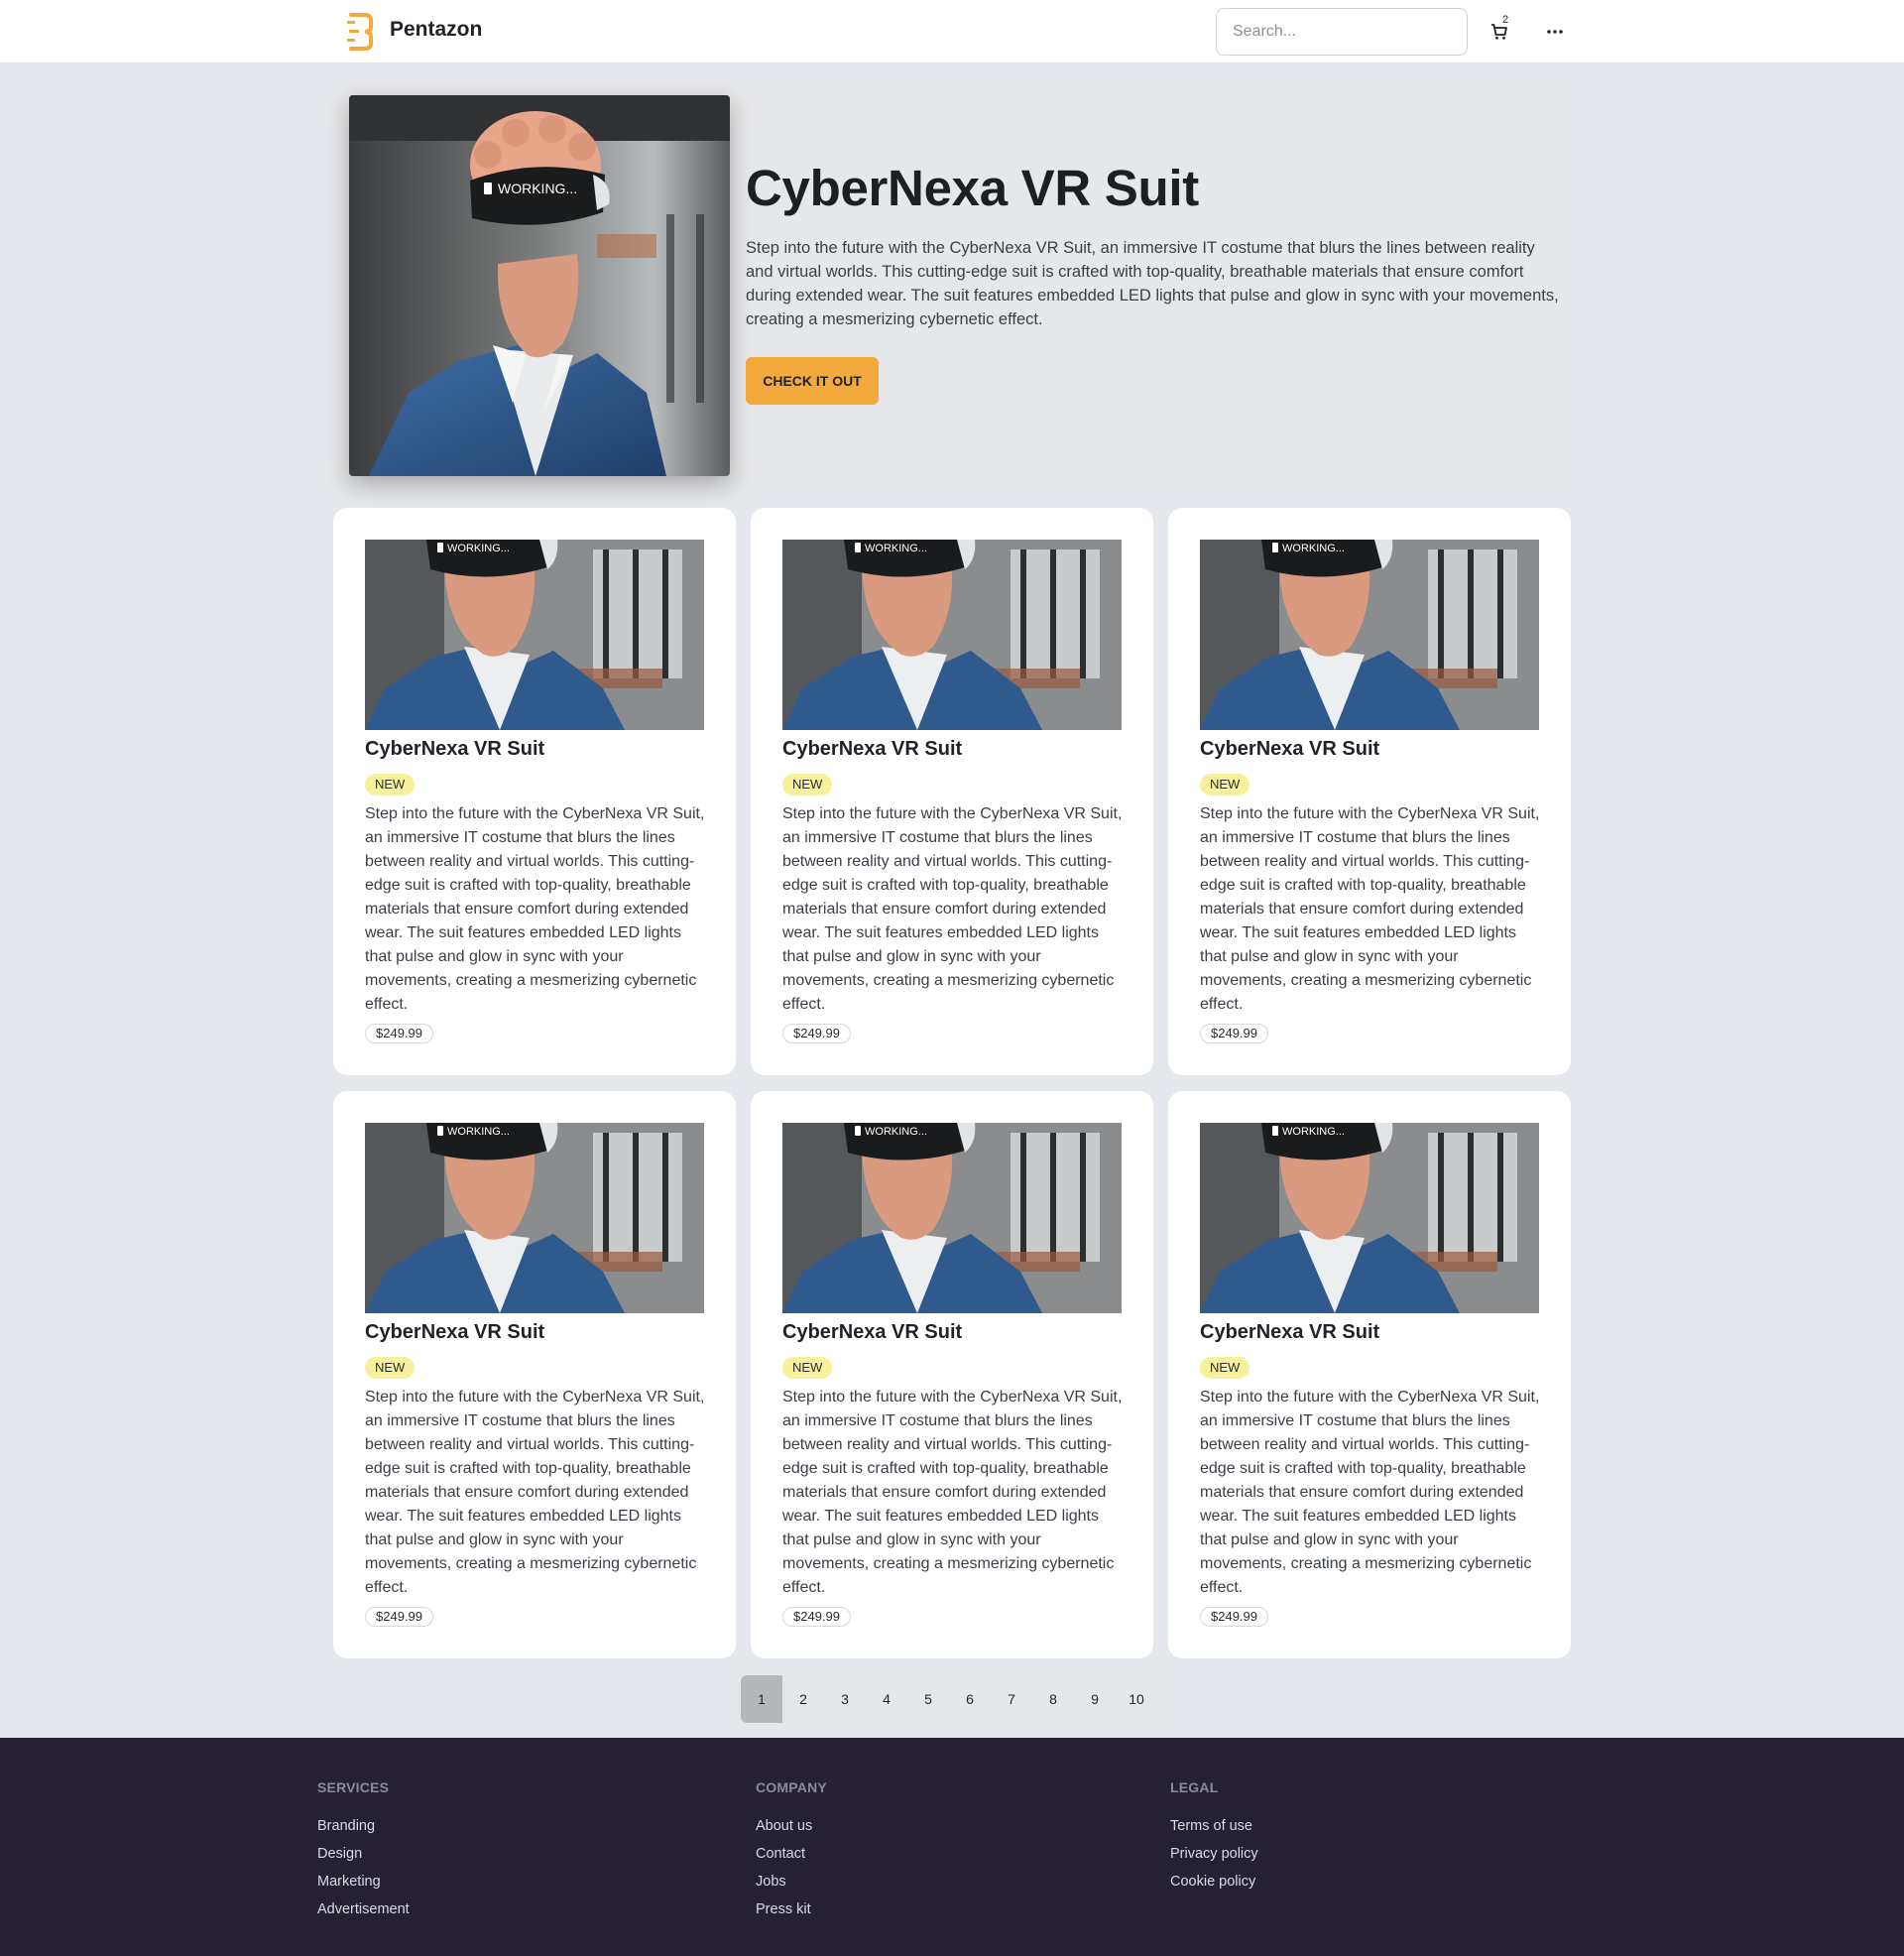 The height and width of the screenshot is (1956, 1904). What do you see at coordinates (1214, 1854) in the screenshot?
I see `footer-link-privacy-policy: Privacy policy` at bounding box center [1214, 1854].